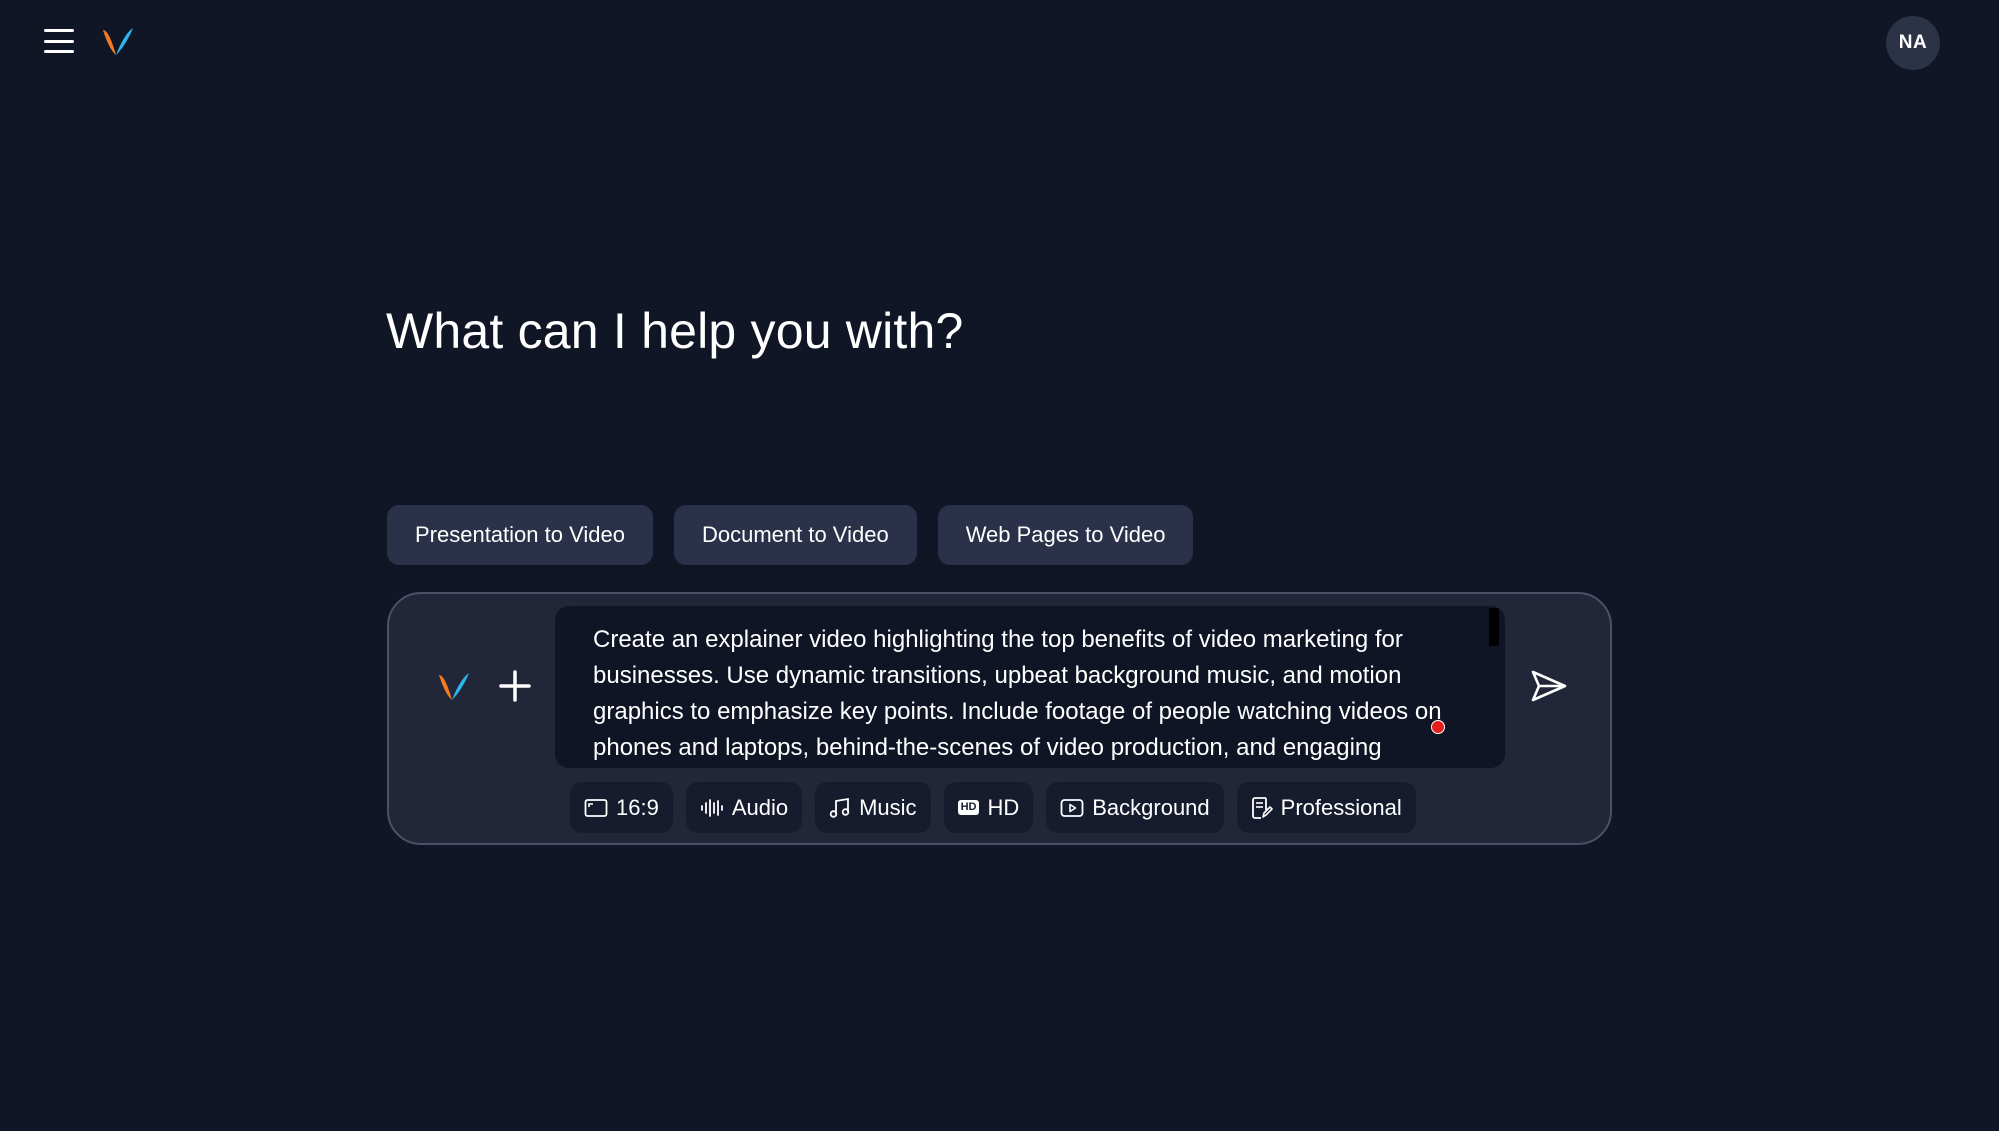 The height and width of the screenshot is (1131, 1999). Describe the element at coordinates (59, 41) in the screenshot. I see `hamburger-menu-icon` at that location.